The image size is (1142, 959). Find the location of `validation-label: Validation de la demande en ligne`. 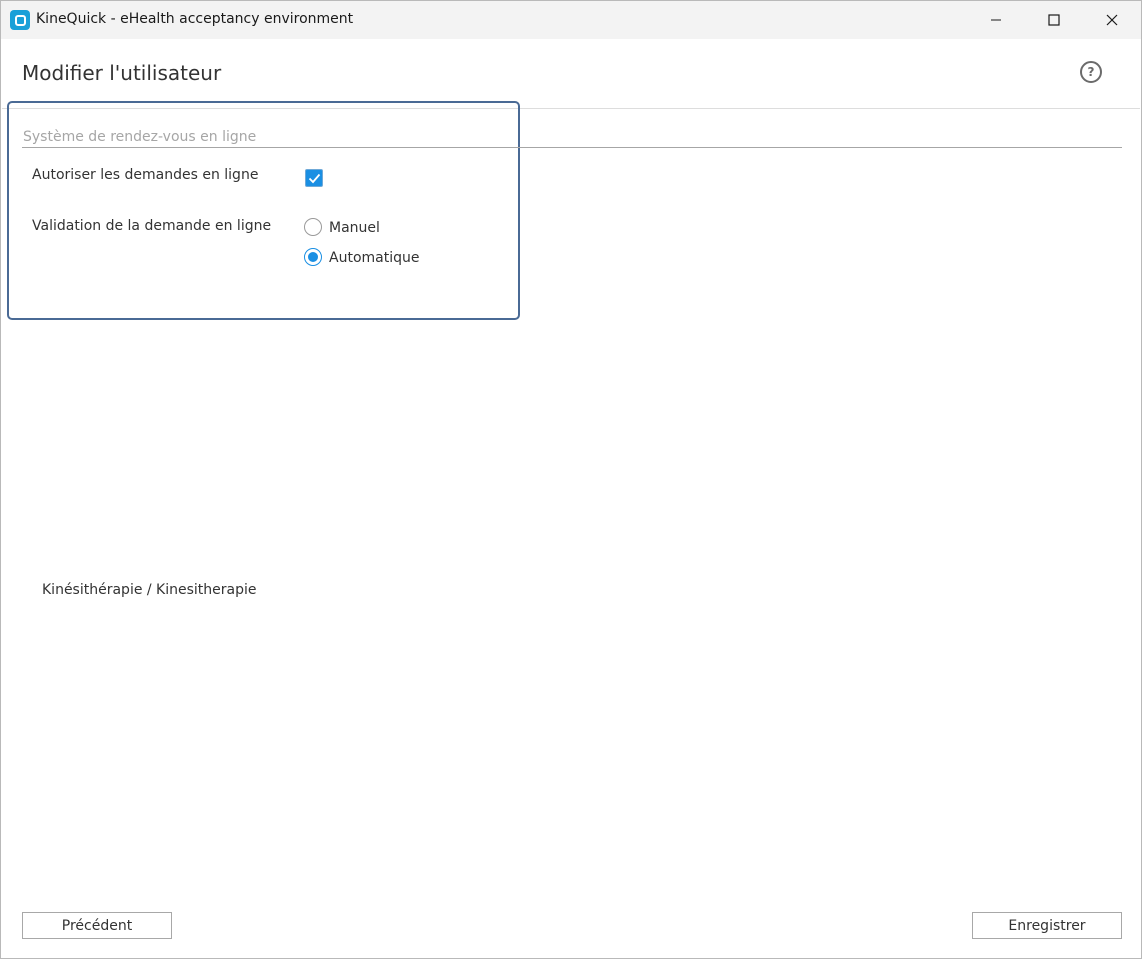

validation-label: Validation de la demande en ligne is located at coordinates (152, 226).